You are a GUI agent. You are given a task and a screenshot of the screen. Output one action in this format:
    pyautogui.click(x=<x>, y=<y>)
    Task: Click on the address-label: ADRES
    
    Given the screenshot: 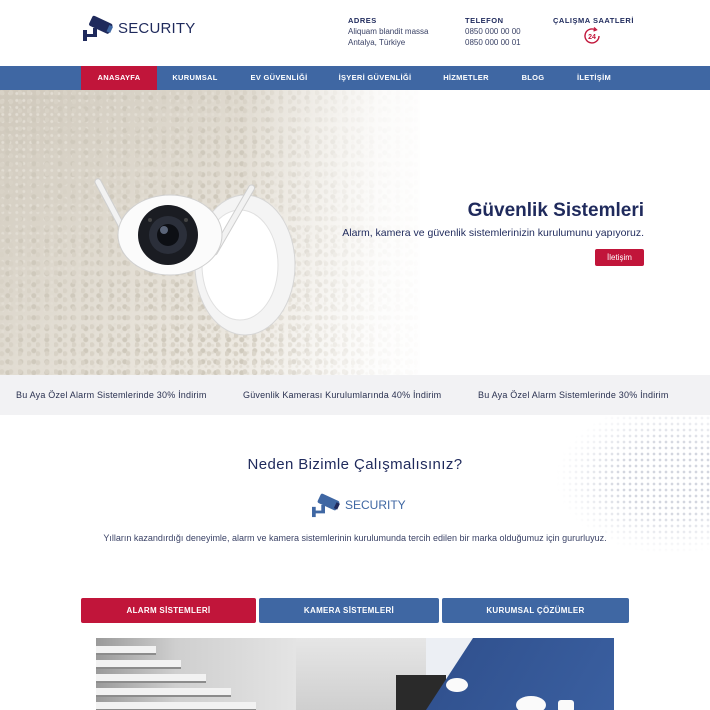 What is the action you would take?
    pyautogui.click(x=362, y=20)
    